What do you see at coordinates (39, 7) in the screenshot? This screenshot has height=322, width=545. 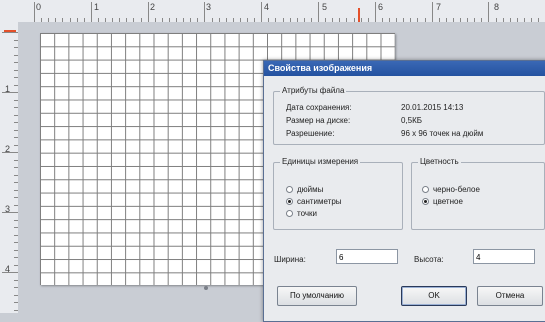 I see `ruler-number: 0` at bounding box center [39, 7].